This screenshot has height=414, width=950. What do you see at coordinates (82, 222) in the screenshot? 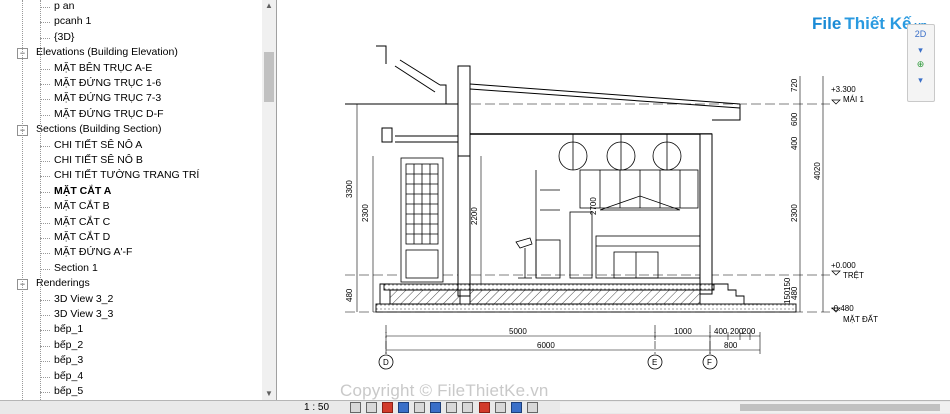
I see `browser-item: MẶT CẮT C` at bounding box center [82, 222].